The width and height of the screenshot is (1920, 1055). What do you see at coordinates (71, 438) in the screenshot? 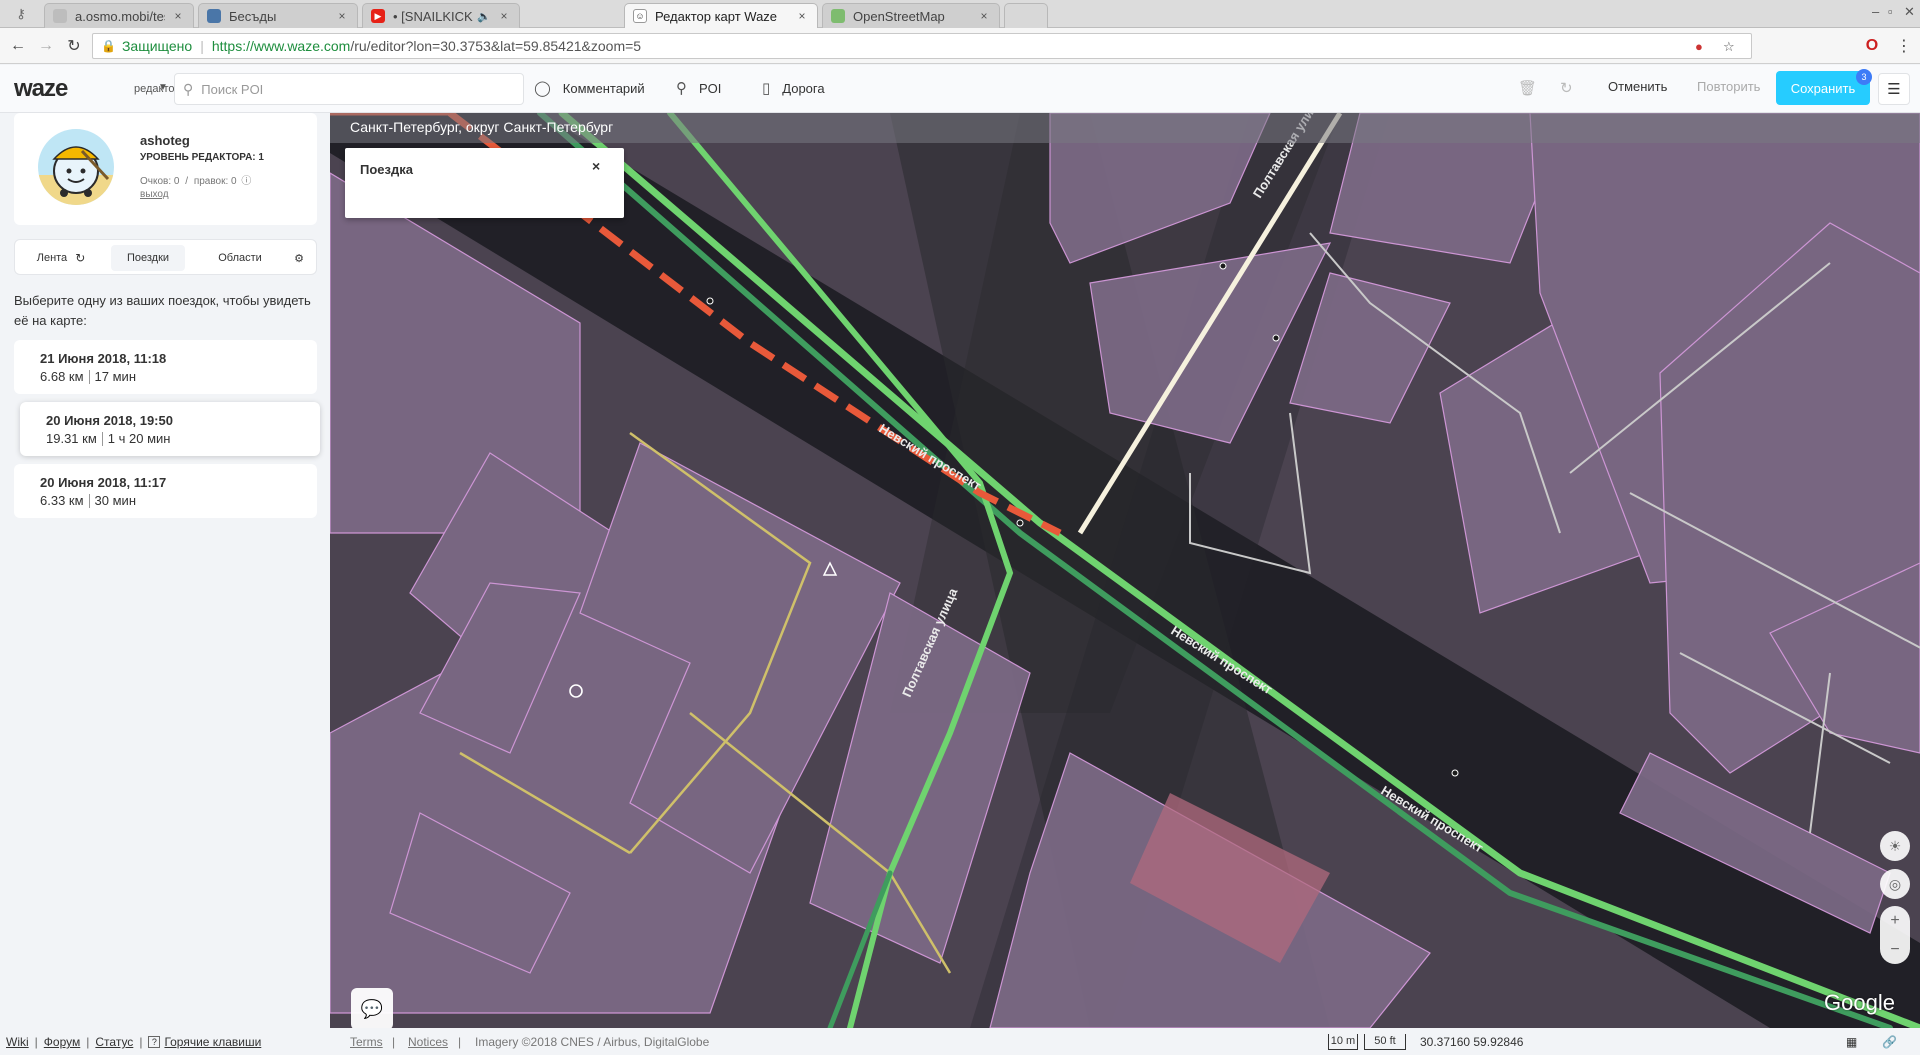
I see `drive-distance: 19.31 км` at bounding box center [71, 438].